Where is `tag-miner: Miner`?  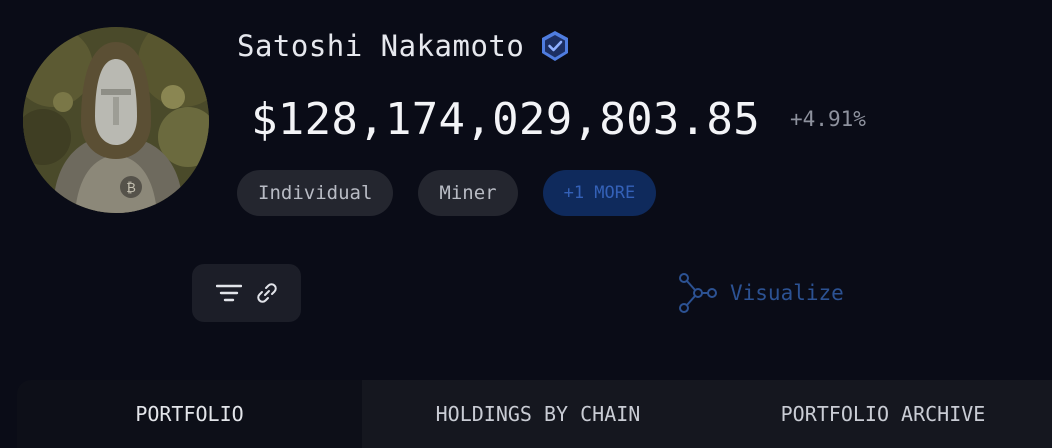 tag-miner: Miner is located at coordinates (468, 193).